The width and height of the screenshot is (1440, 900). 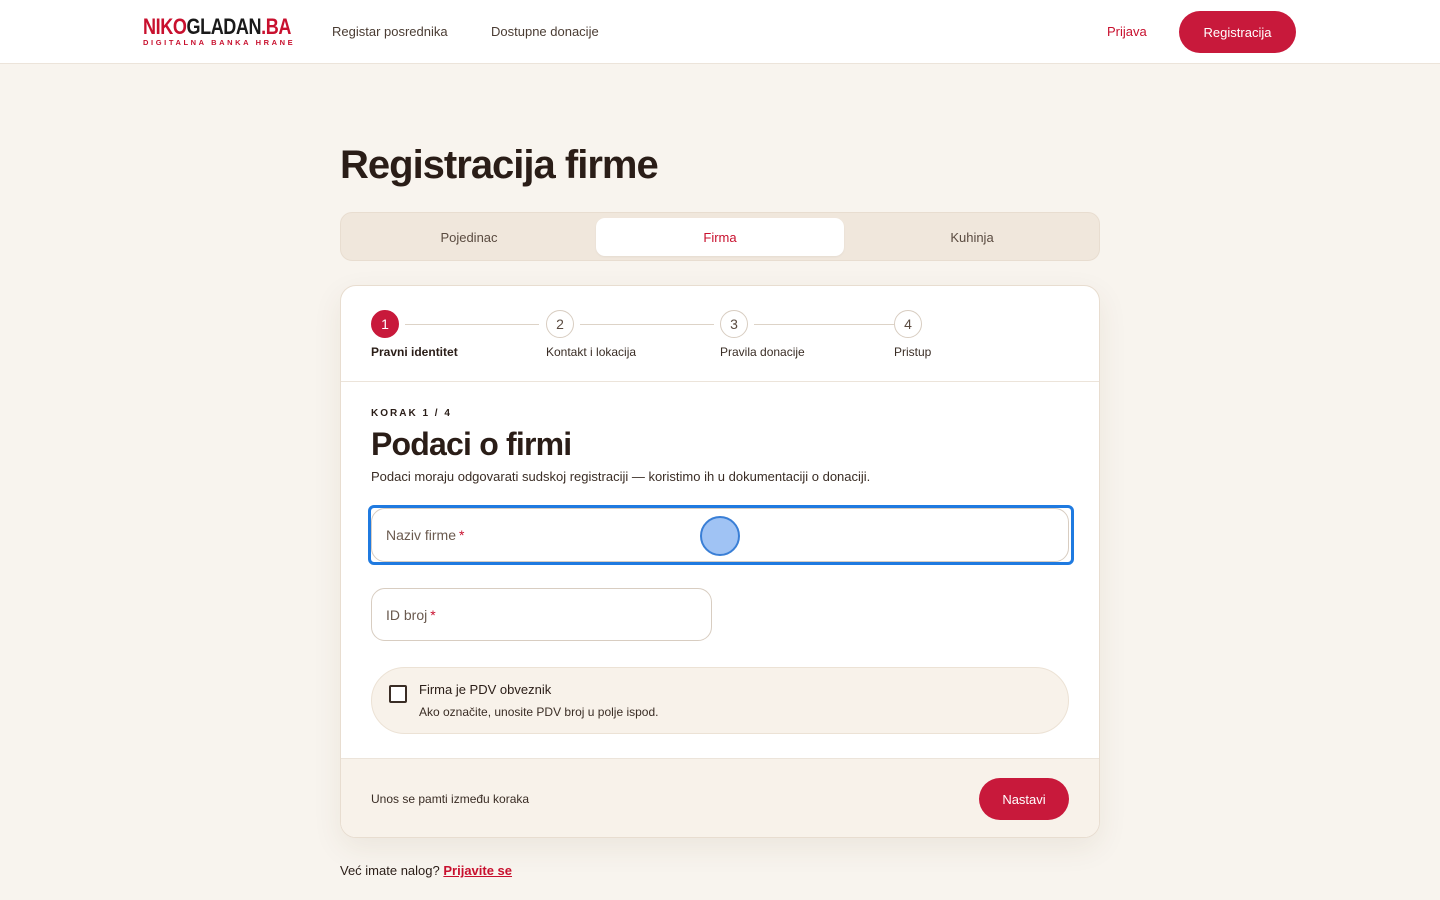 What do you see at coordinates (1127, 31) in the screenshot?
I see `login-link: Prijava` at bounding box center [1127, 31].